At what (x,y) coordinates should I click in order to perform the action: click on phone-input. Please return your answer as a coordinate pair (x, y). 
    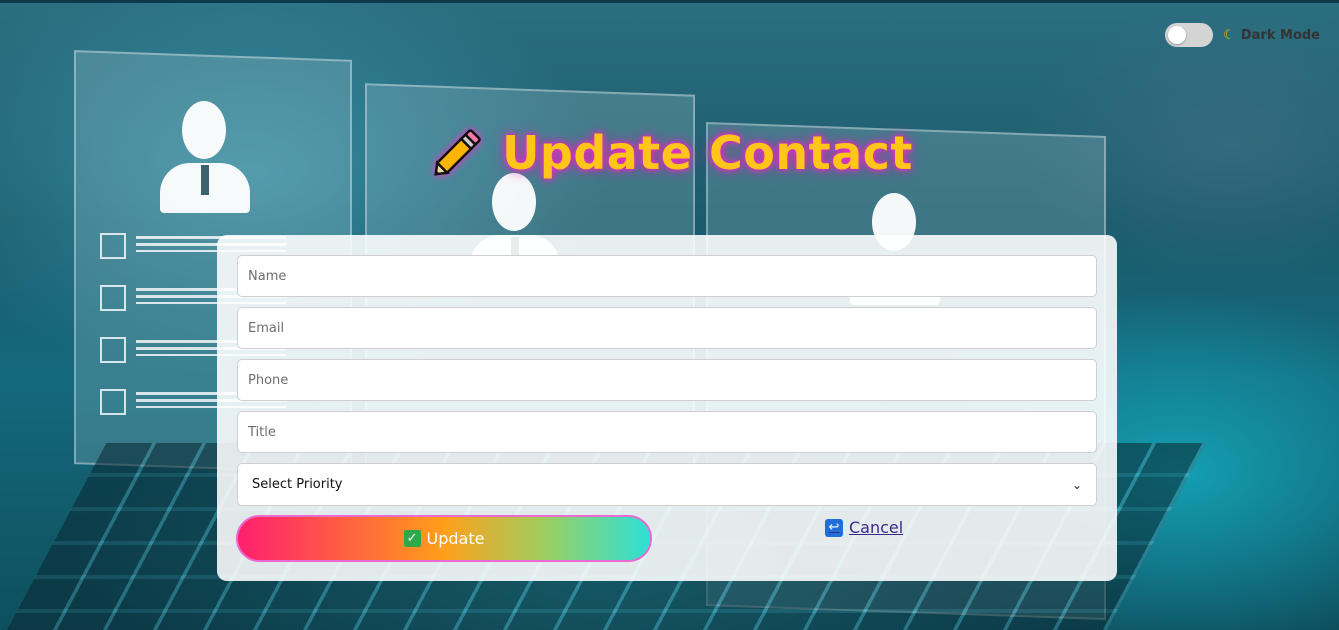
    Looking at the image, I should click on (667, 380).